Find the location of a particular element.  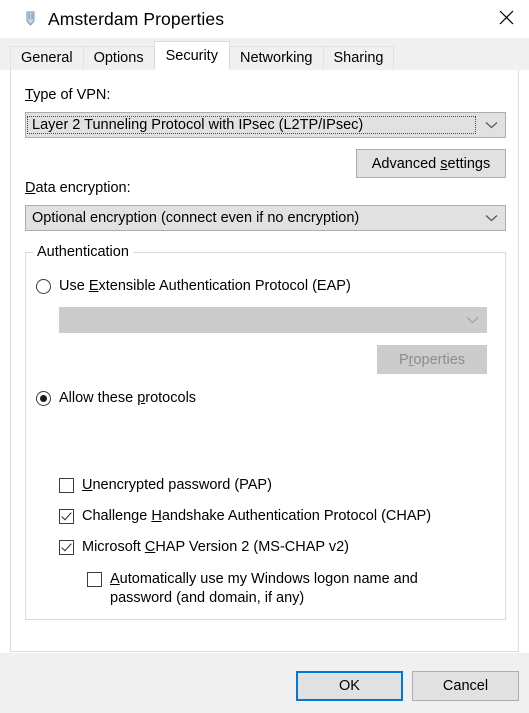

advanced-settings-label: Advanced settings is located at coordinates (431, 163).